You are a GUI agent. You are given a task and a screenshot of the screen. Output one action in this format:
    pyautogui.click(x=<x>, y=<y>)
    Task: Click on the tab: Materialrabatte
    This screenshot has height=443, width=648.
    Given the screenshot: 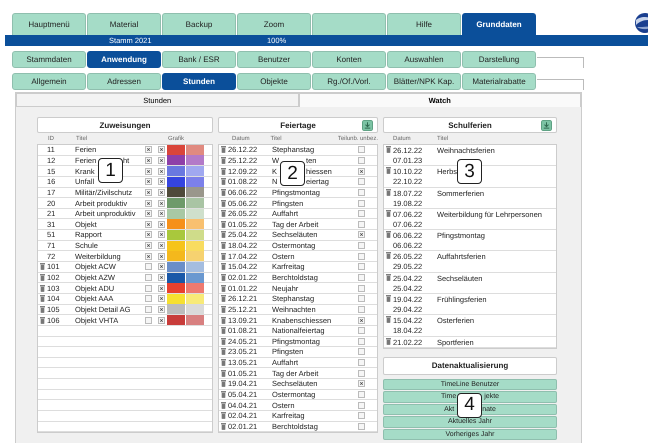 What is the action you would take?
    pyautogui.click(x=499, y=81)
    